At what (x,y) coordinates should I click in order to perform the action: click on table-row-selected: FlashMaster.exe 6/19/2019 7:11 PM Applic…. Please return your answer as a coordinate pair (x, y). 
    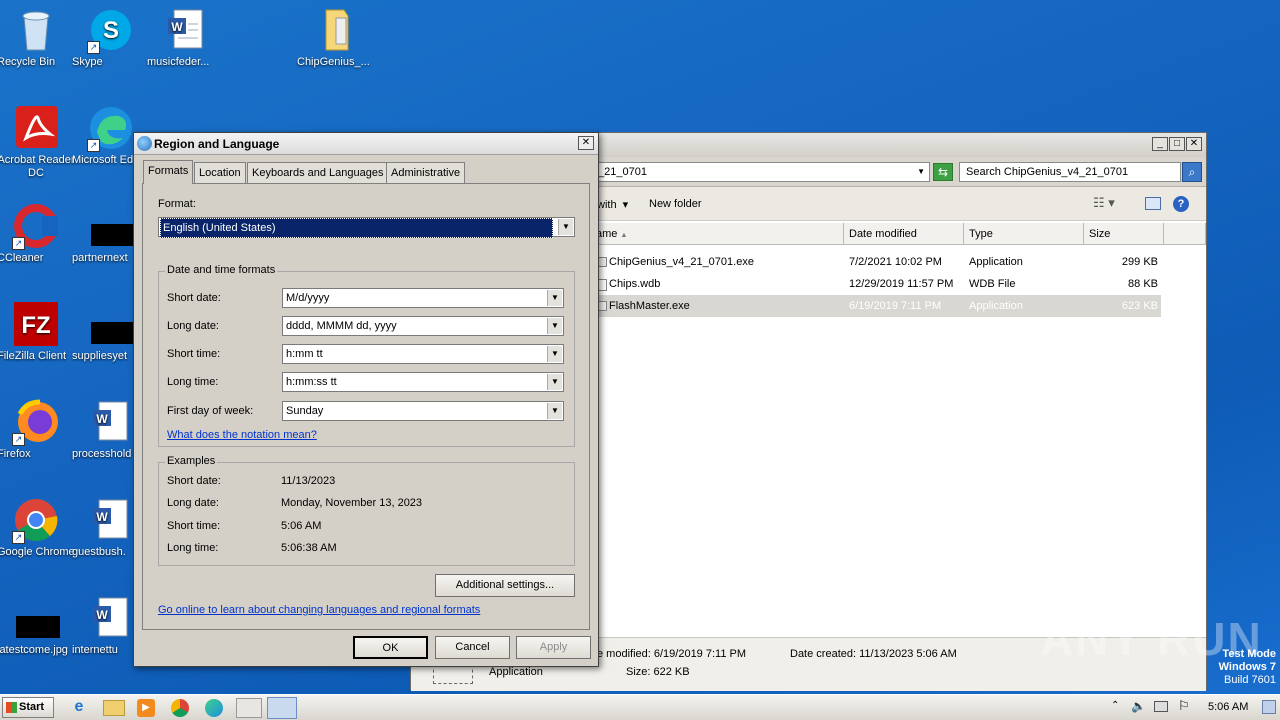
    Looking at the image, I should click on (876, 306).